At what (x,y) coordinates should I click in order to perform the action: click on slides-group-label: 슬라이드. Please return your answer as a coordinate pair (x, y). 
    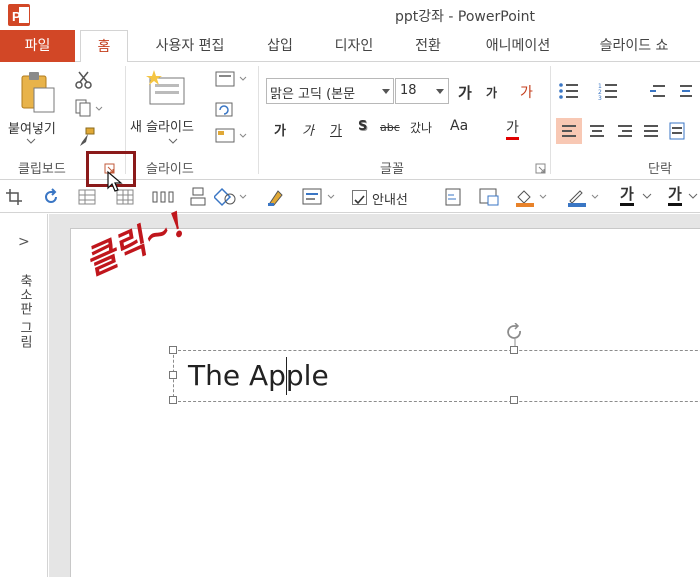
    Looking at the image, I should click on (170, 169).